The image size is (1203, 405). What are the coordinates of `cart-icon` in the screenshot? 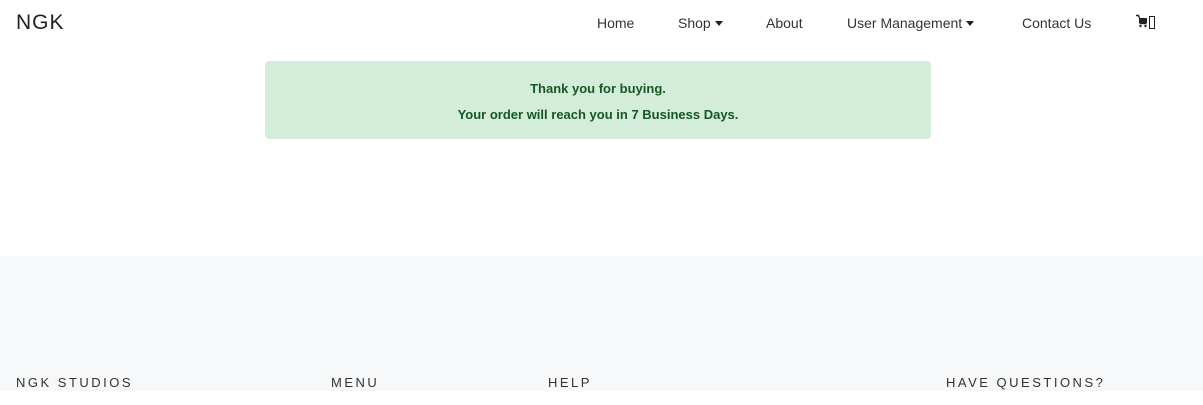 It's located at (1142, 21).